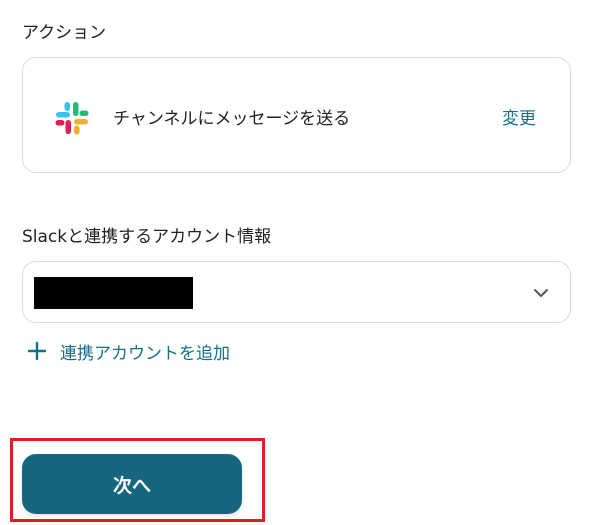 This screenshot has width=592, height=525. What do you see at coordinates (37, 351) in the screenshot?
I see `plus-icon` at bounding box center [37, 351].